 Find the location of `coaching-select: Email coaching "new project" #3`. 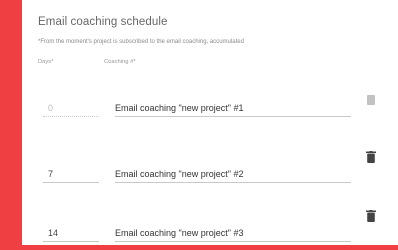

coaching-select: Email coaching "new project" #3 is located at coordinates (233, 234).